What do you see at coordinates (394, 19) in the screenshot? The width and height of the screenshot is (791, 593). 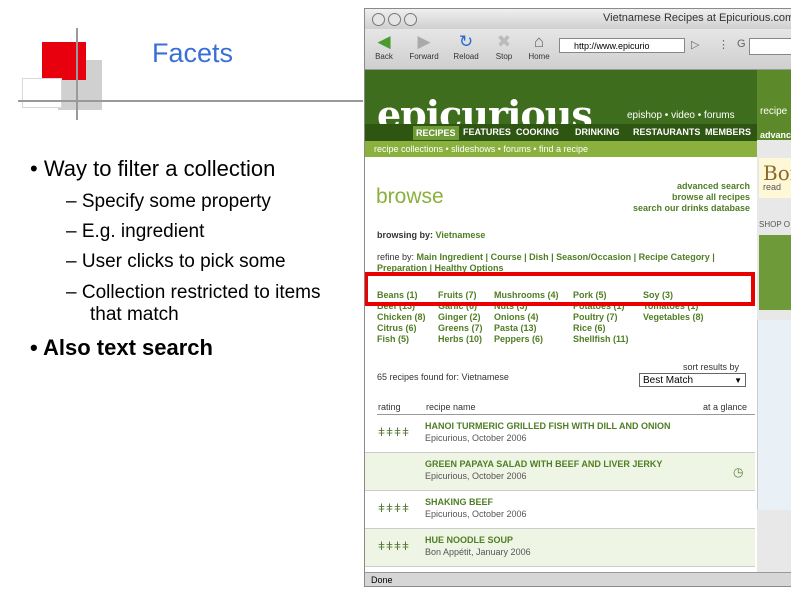 I see `minimize-window-button` at bounding box center [394, 19].